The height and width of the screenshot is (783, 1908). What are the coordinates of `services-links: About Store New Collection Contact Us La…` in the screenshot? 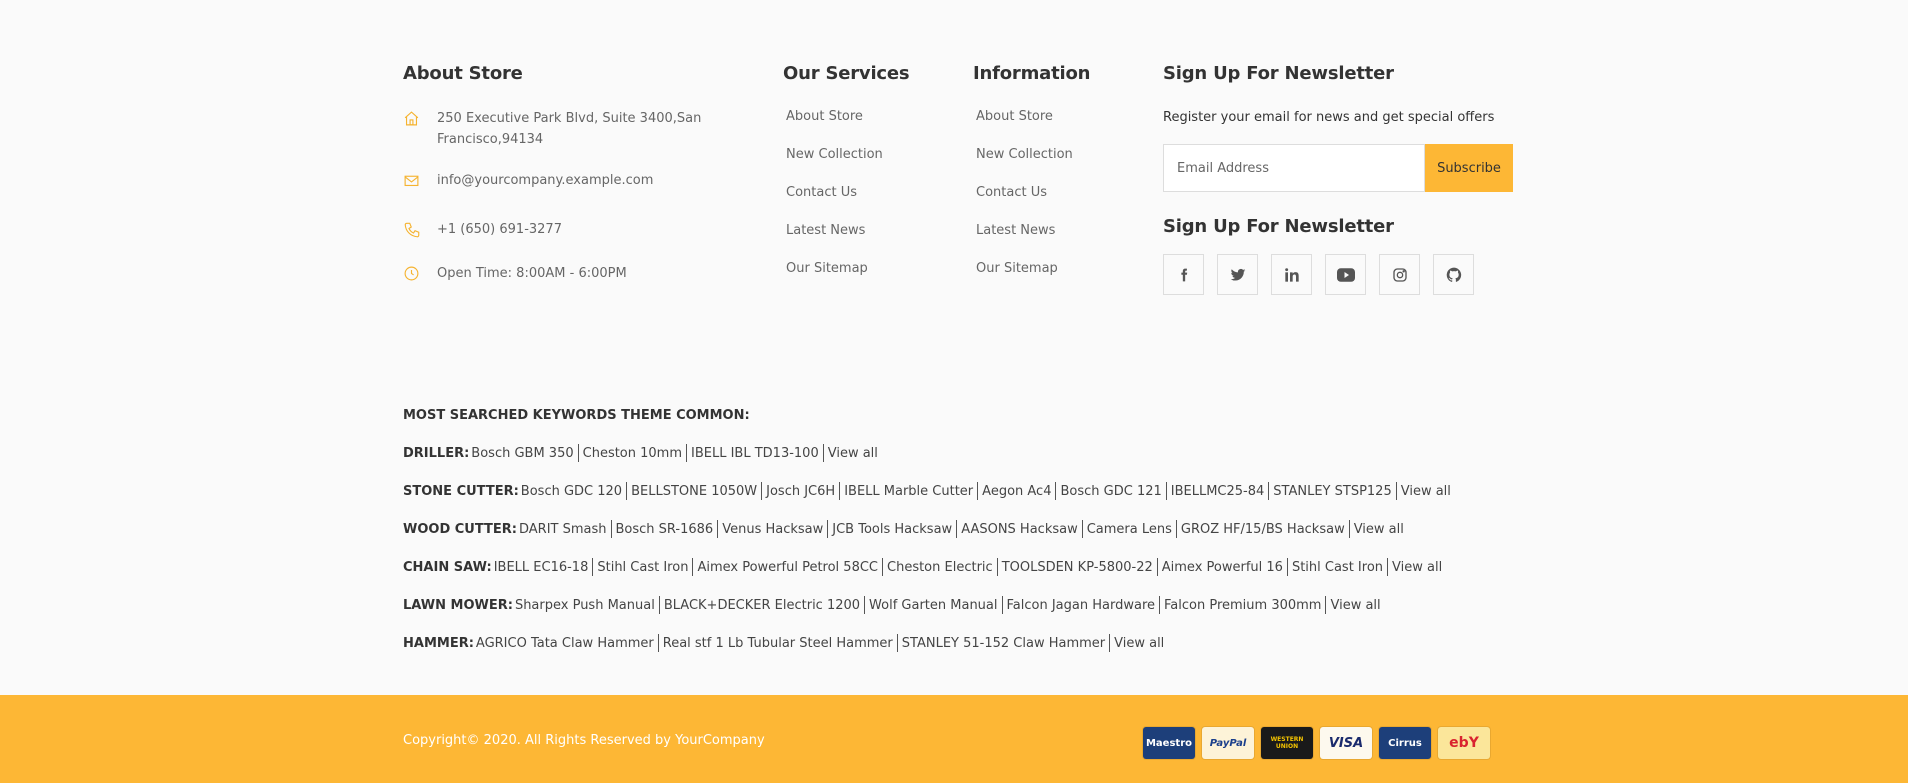 It's located at (873, 203).